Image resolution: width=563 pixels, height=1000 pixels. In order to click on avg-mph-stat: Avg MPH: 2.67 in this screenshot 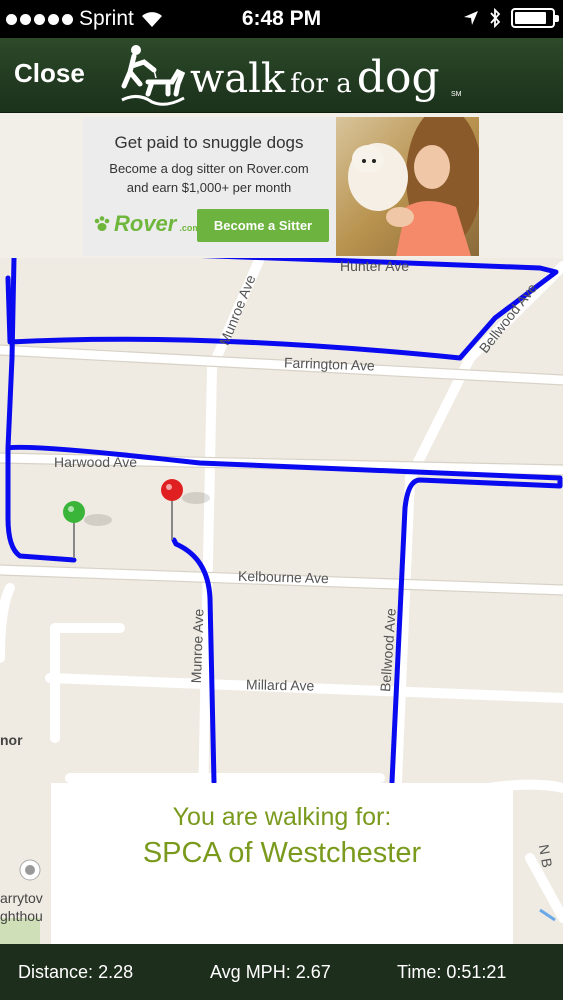, I will do `click(270, 972)`.